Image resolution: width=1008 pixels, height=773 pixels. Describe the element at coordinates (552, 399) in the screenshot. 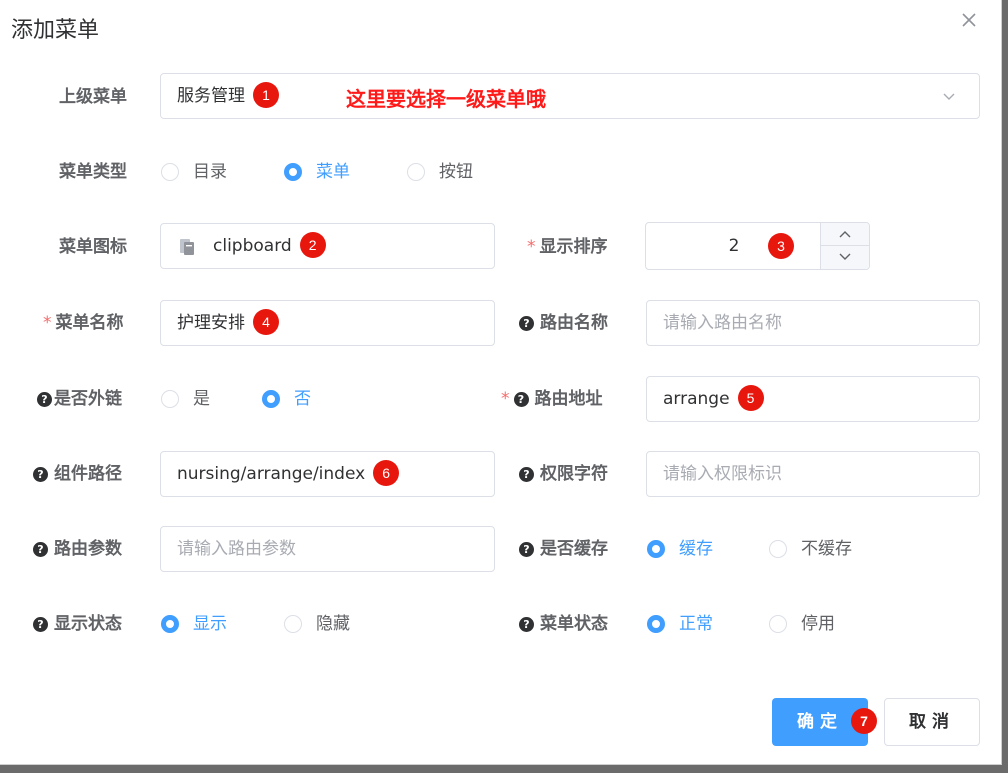

I see `route-path-label: *? 路由地址` at that location.